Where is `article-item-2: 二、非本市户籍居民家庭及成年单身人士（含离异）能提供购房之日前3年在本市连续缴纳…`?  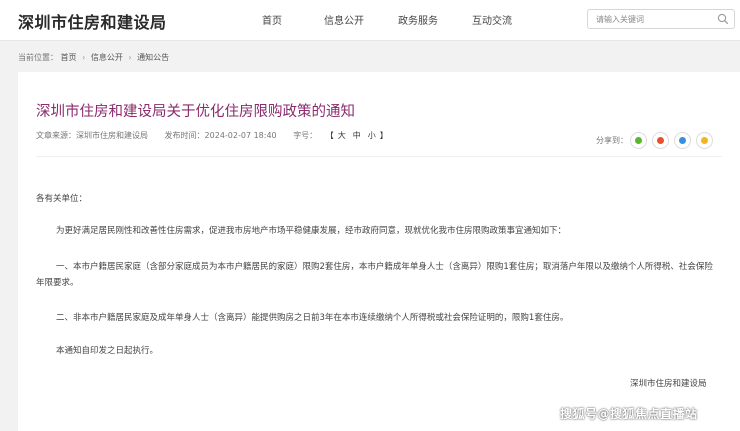
article-item-2: 二、非本市户籍居民家庭及成年单身人士（含离异）能提供购房之日前3年在本市连续缴纳… is located at coordinates (312, 318).